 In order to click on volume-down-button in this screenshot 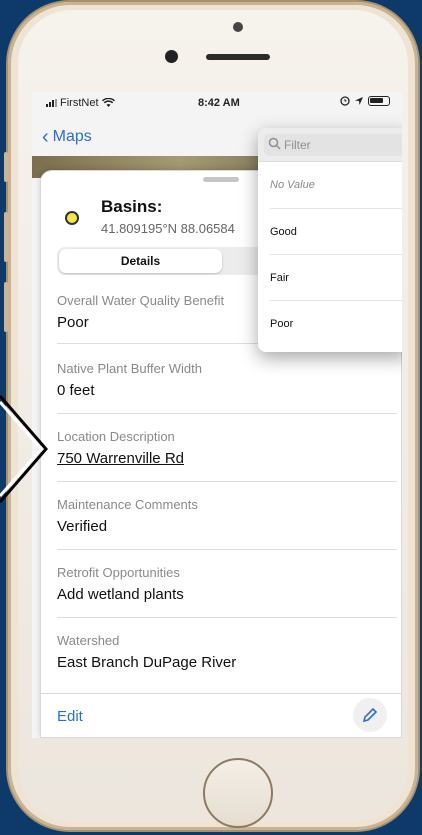, I will do `click(6, 307)`.